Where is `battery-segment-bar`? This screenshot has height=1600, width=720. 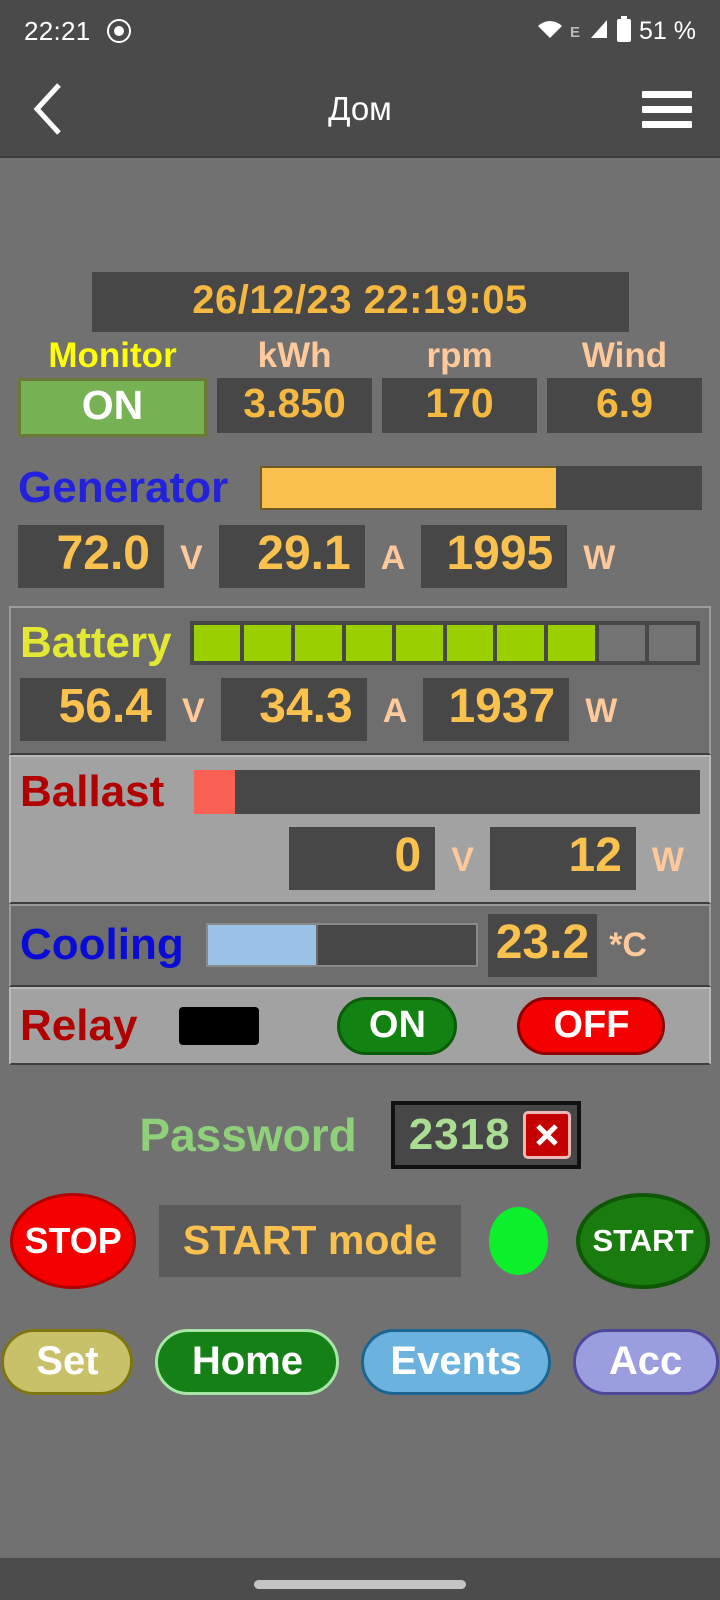
battery-segment-bar is located at coordinates (444, 642).